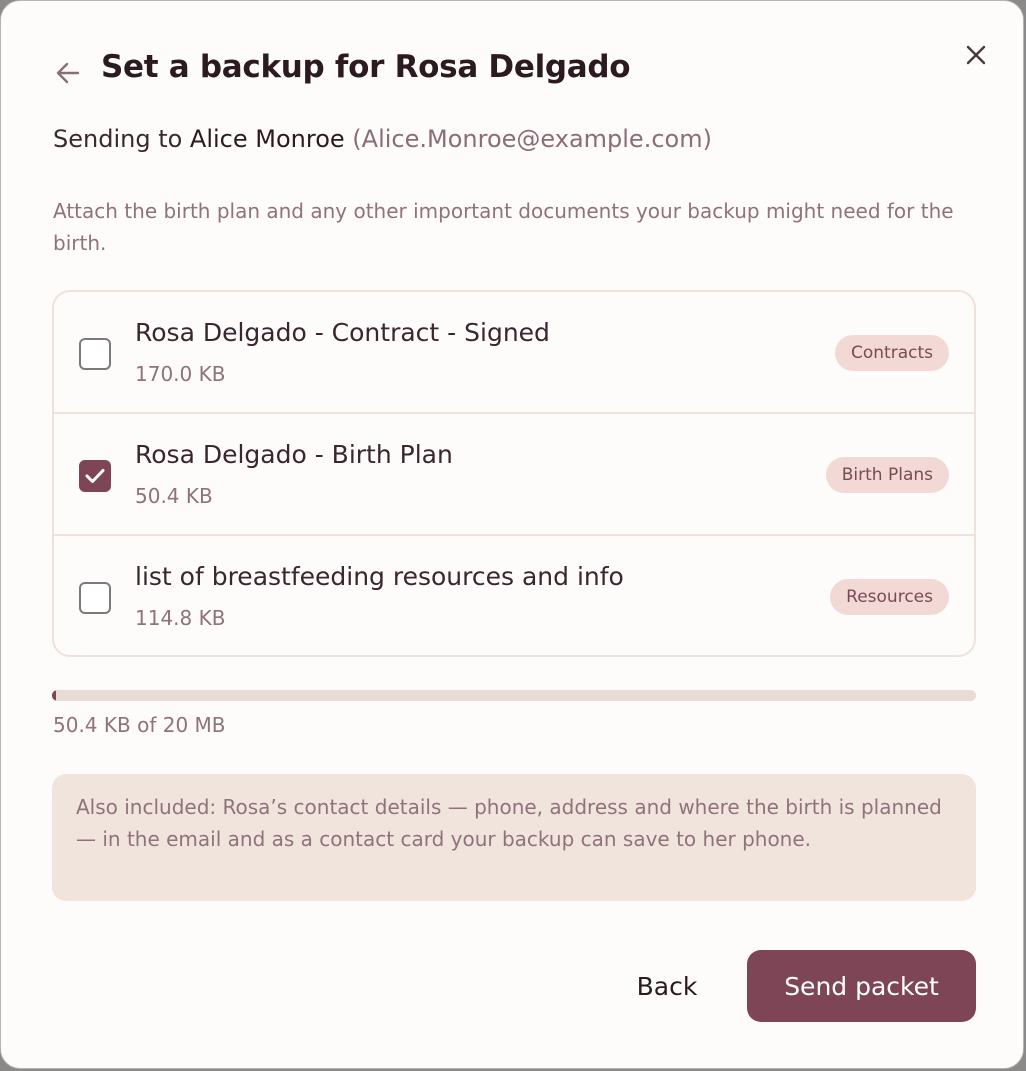 The height and width of the screenshot is (1071, 1026). What do you see at coordinates (68, 73) in the screenshot?
I see `arrow-left-icon` at bounding box center [68, 73].